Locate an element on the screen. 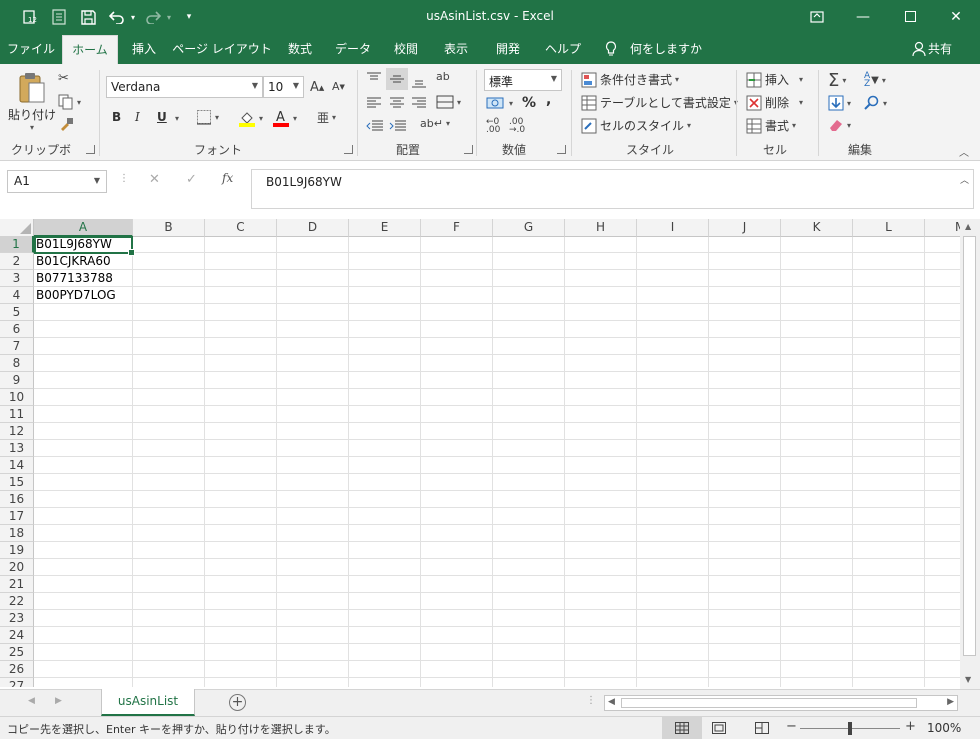 This screenshot has width=980, height=739. decrease-decimal-button: .00 →.0 is located at coordinates (517, 126).